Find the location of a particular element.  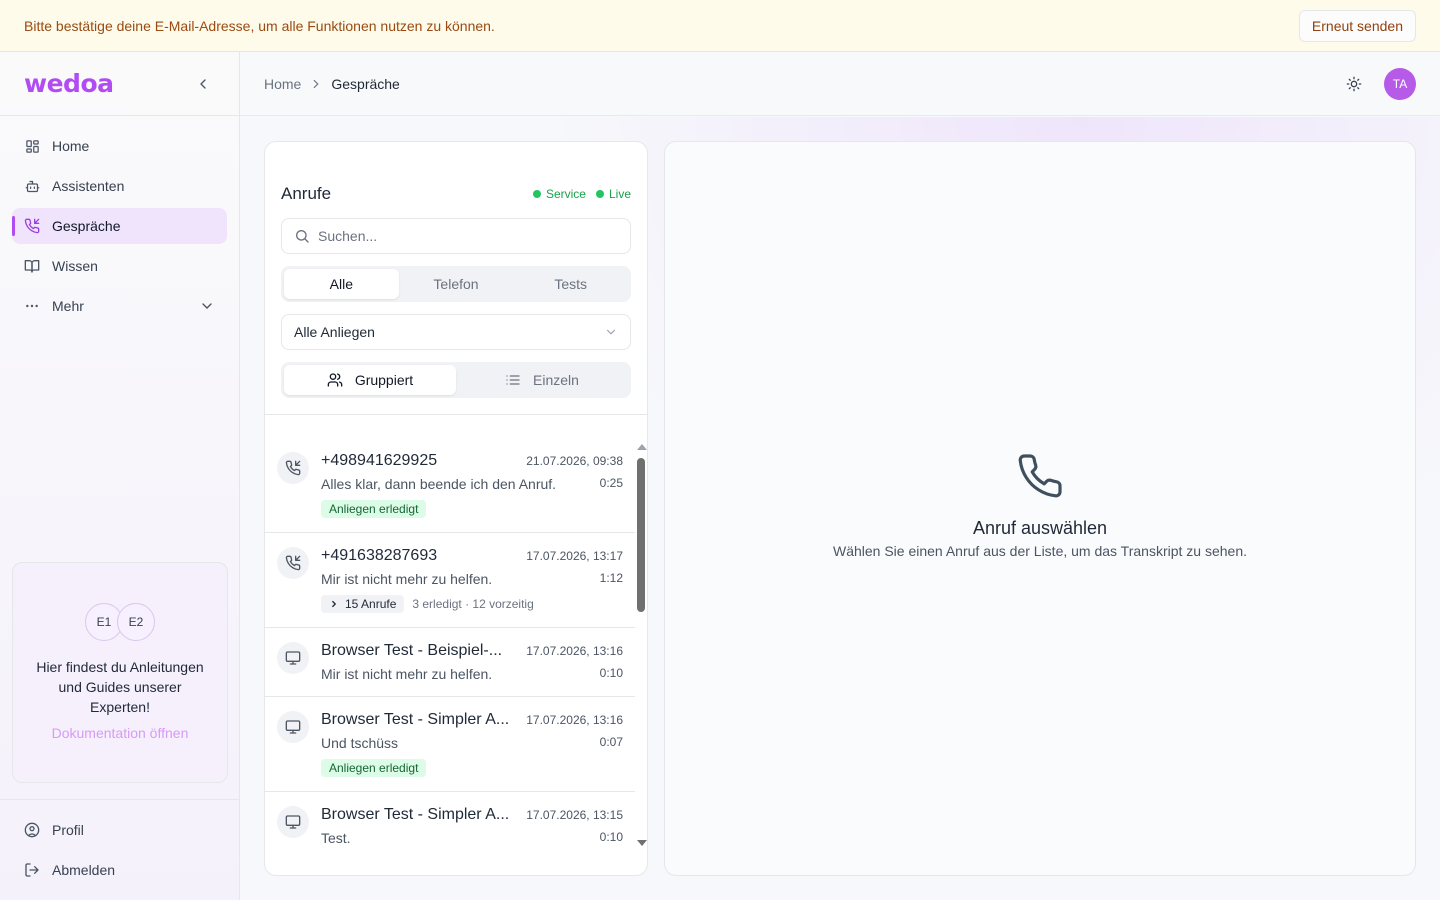

resend-button: Erneut senden is located at coordinates (1357, 25).